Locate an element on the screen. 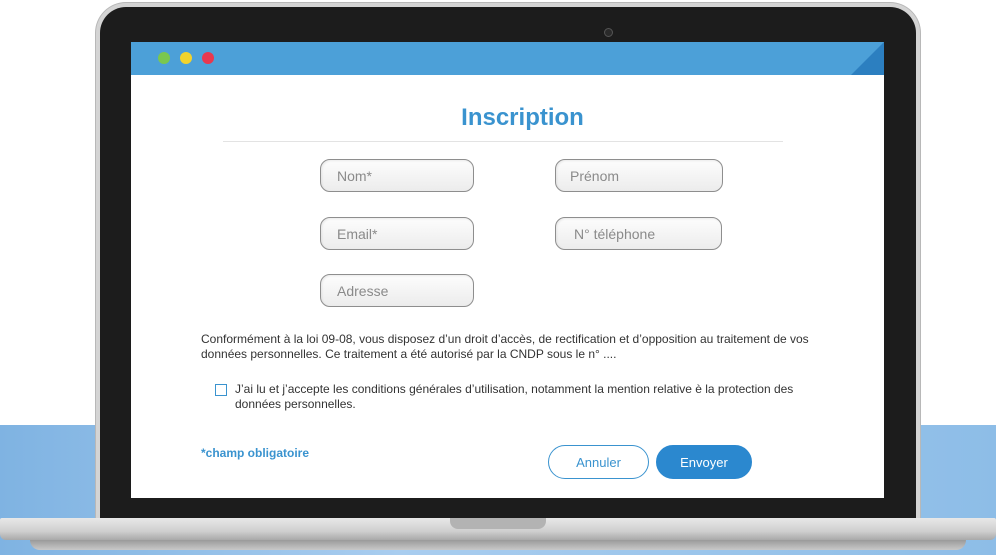  window-yellow-dot-icon is located at coordinates (186, 58).